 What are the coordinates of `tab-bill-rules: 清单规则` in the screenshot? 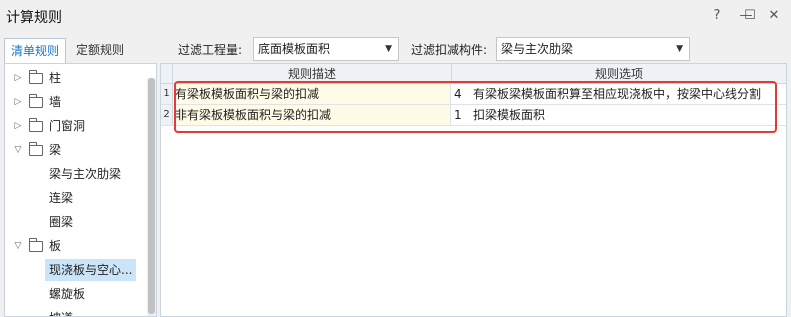 It's located at (35, 50).